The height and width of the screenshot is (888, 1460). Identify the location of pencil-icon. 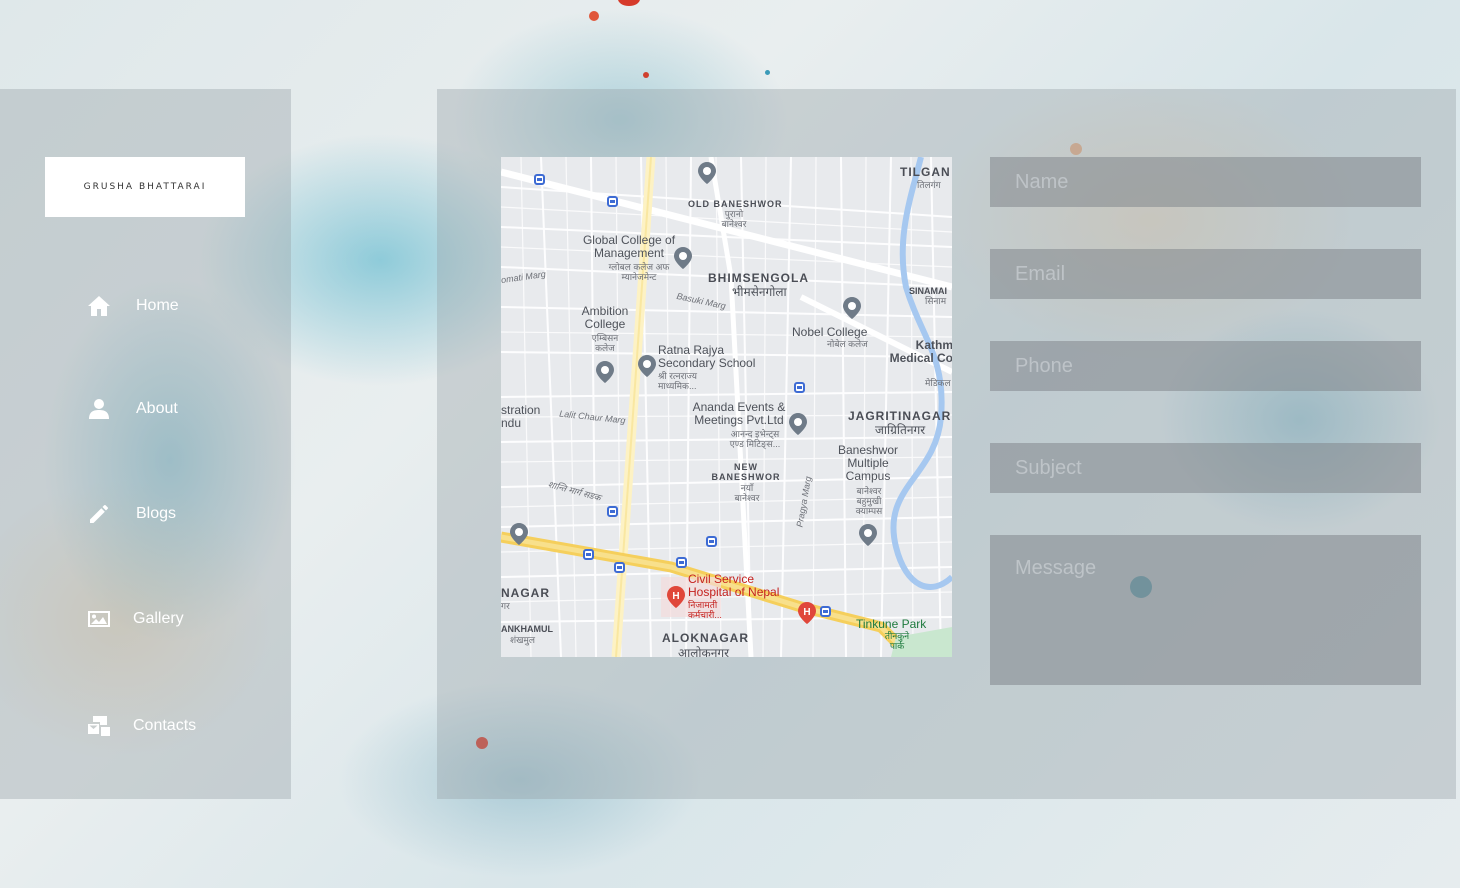
(99, 514).